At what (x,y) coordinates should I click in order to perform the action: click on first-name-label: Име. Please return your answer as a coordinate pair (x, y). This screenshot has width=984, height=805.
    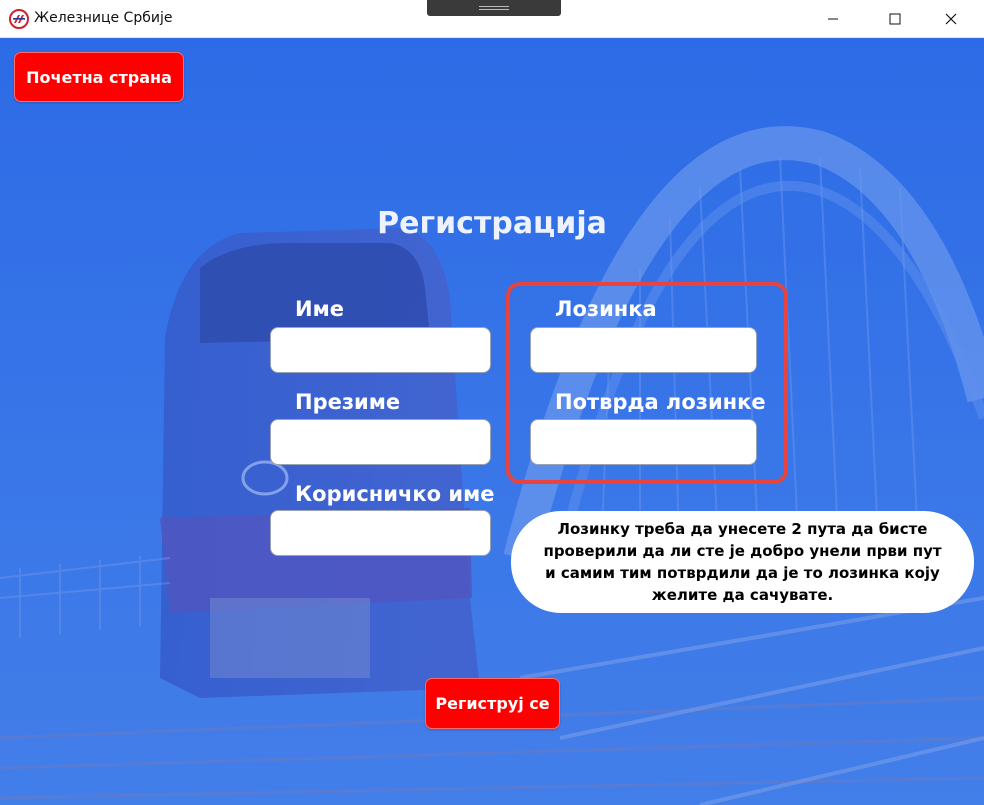
    Looking at the image, I should click on (319, 309).